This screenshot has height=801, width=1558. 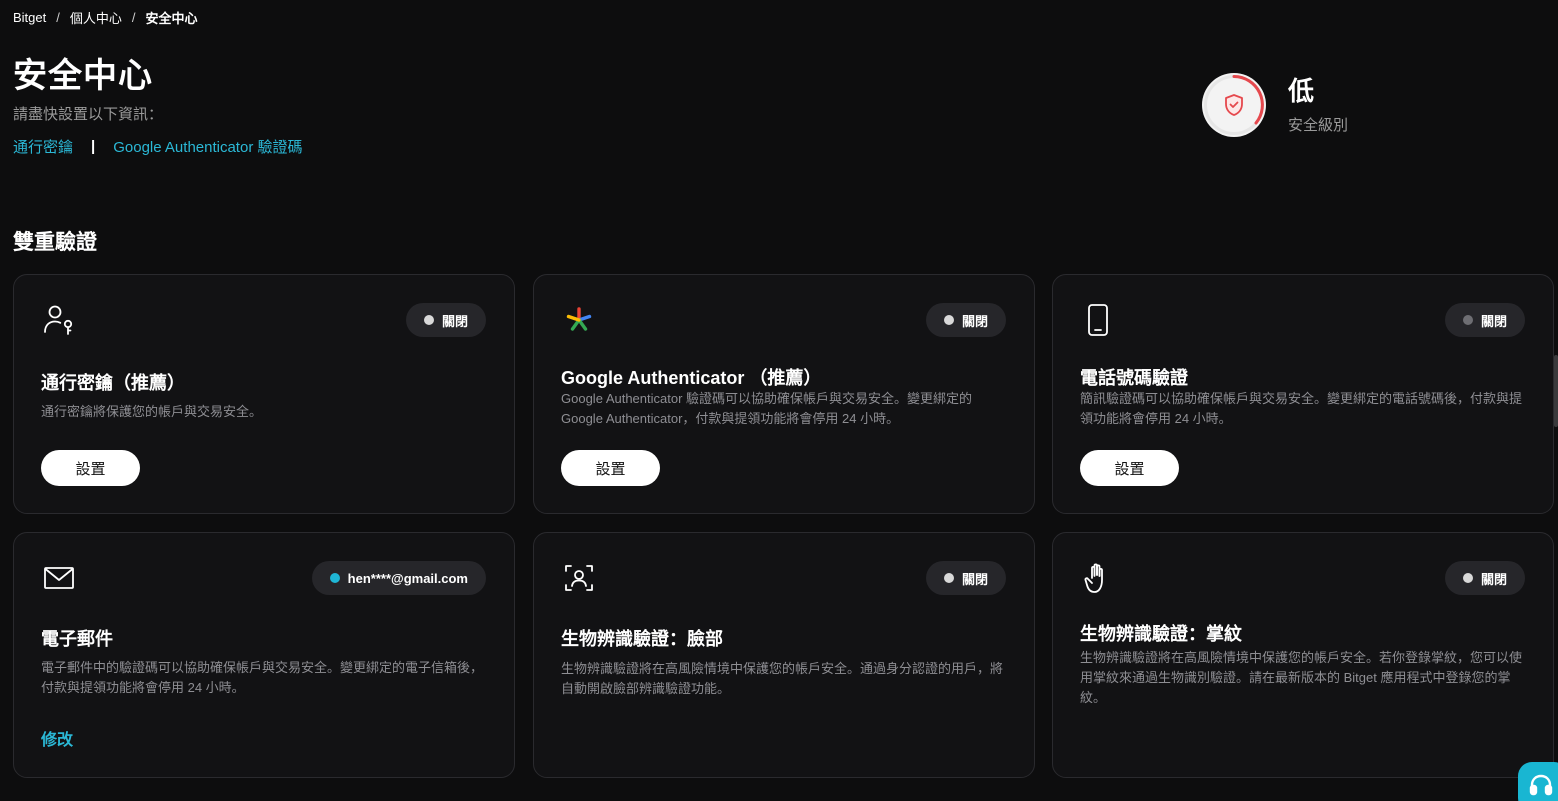 I want to click on email-edit-link: 修改, so click(x=57, y=738).